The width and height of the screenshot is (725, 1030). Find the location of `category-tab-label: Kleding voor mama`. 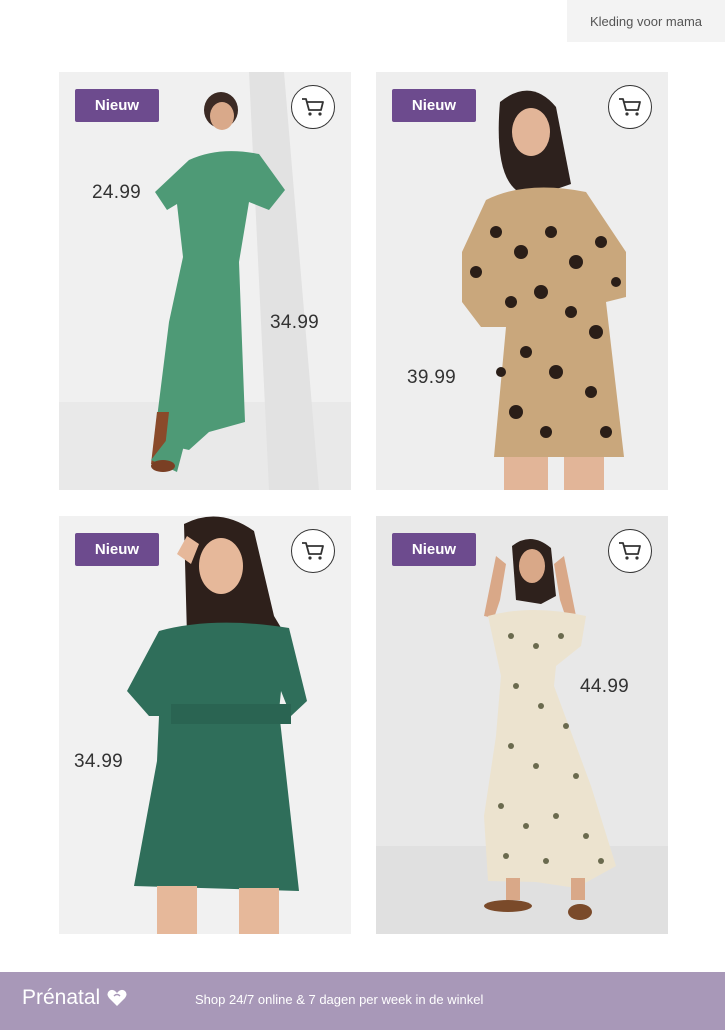

category-tab-label: Kleding voor mama is located at coordinates (646, 21).